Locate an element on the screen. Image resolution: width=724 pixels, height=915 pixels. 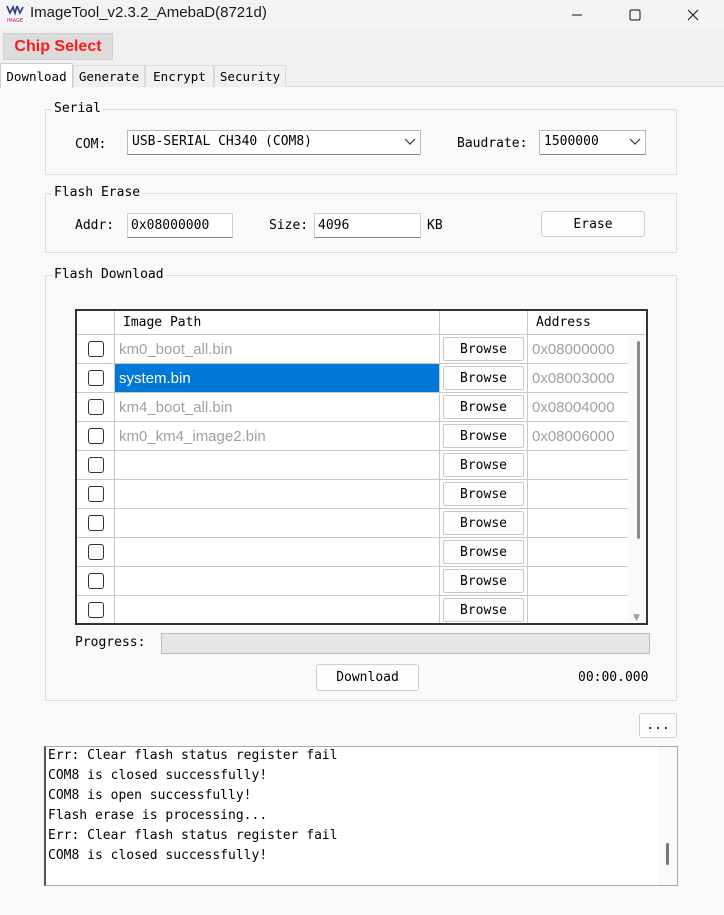
erase-address-input: 0x08000000 is located at coordinates (180, 225).